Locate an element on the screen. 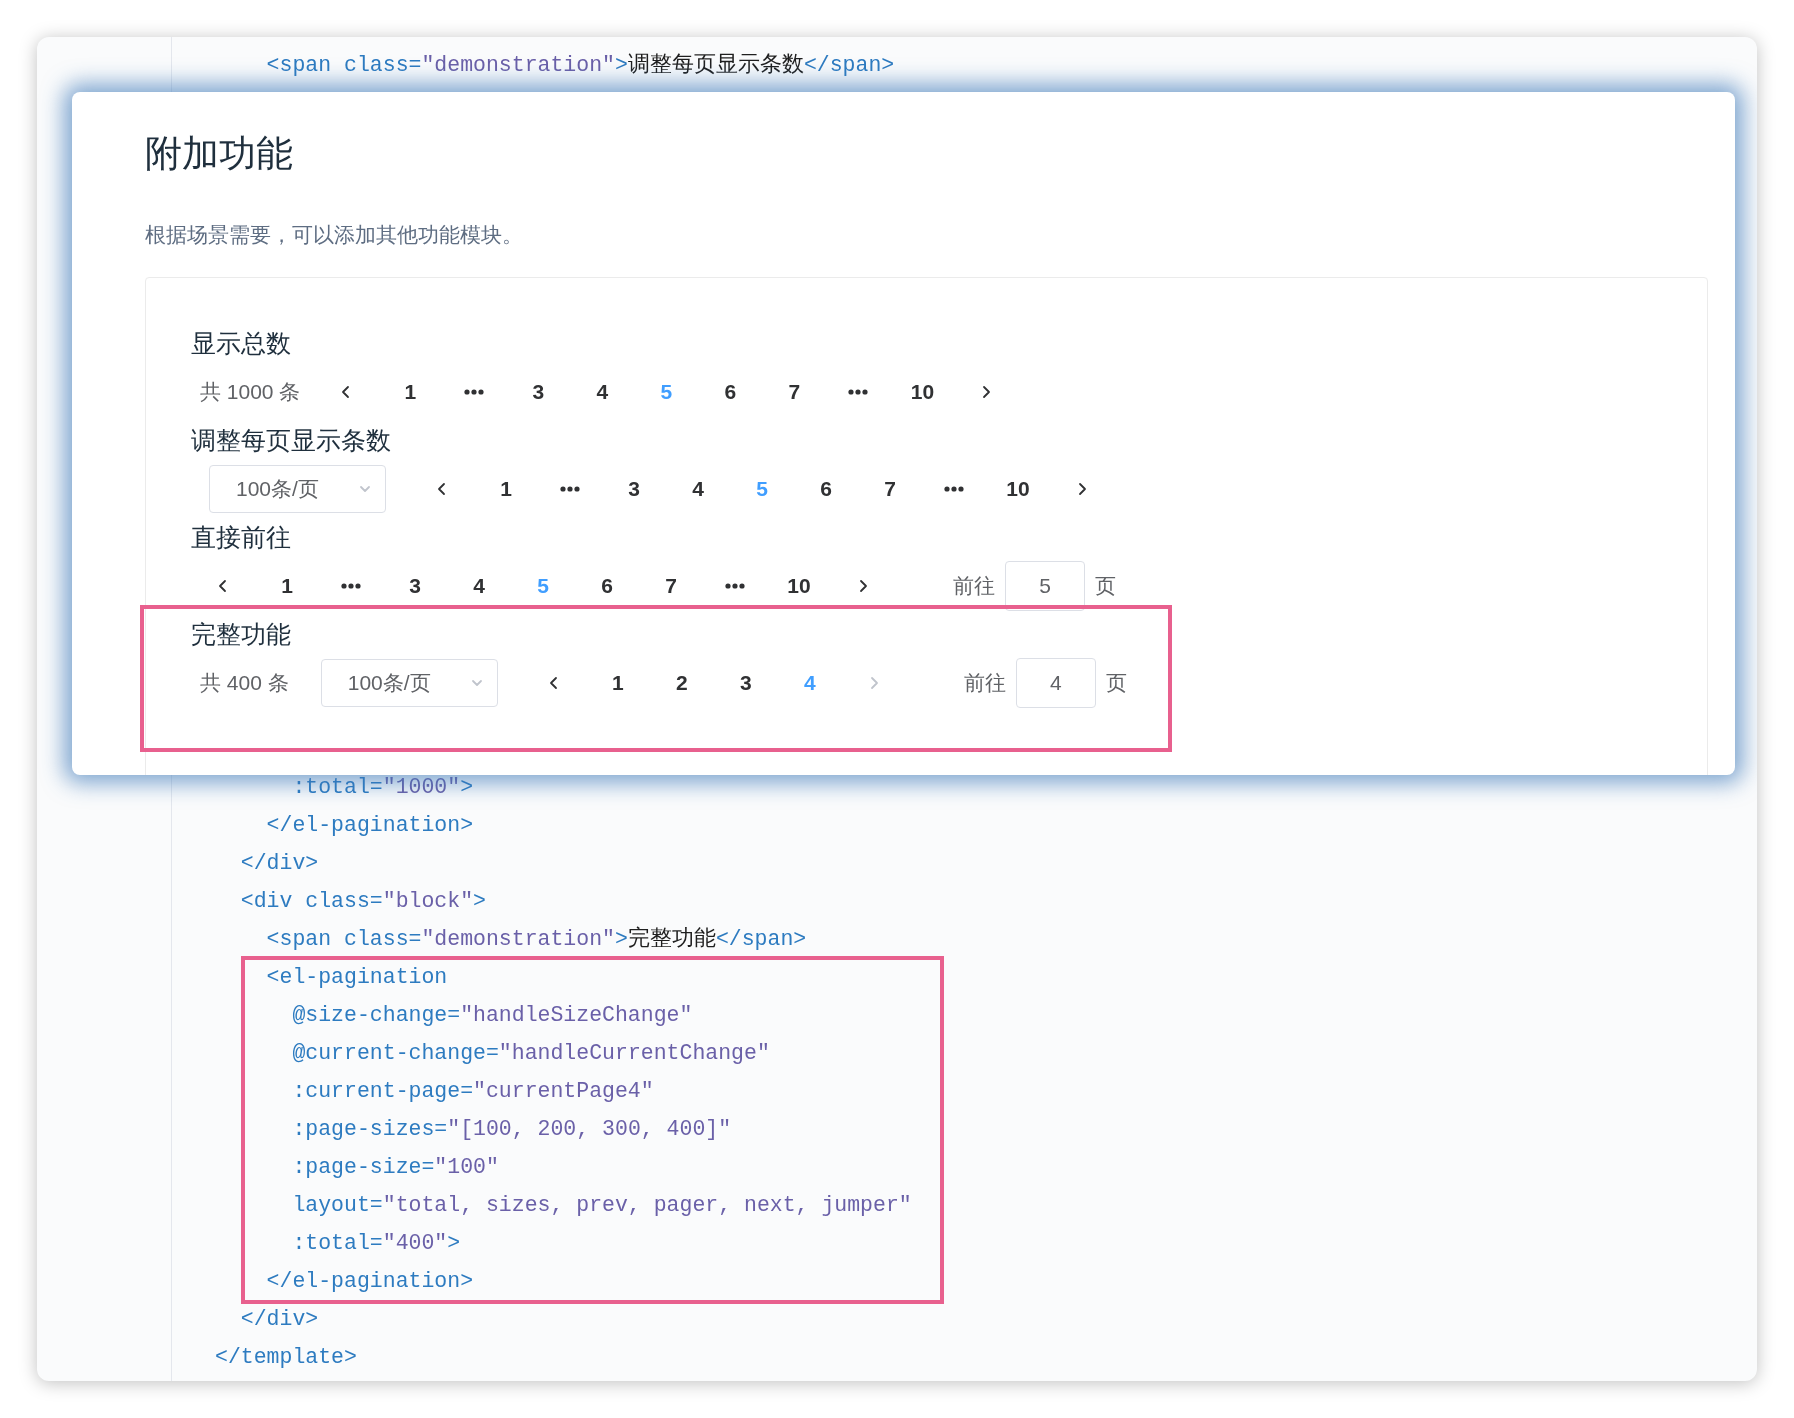 The height and width of the screenshot is (1418, 1794). code-line: <div class="block"> is located at coordinates (362, 901).